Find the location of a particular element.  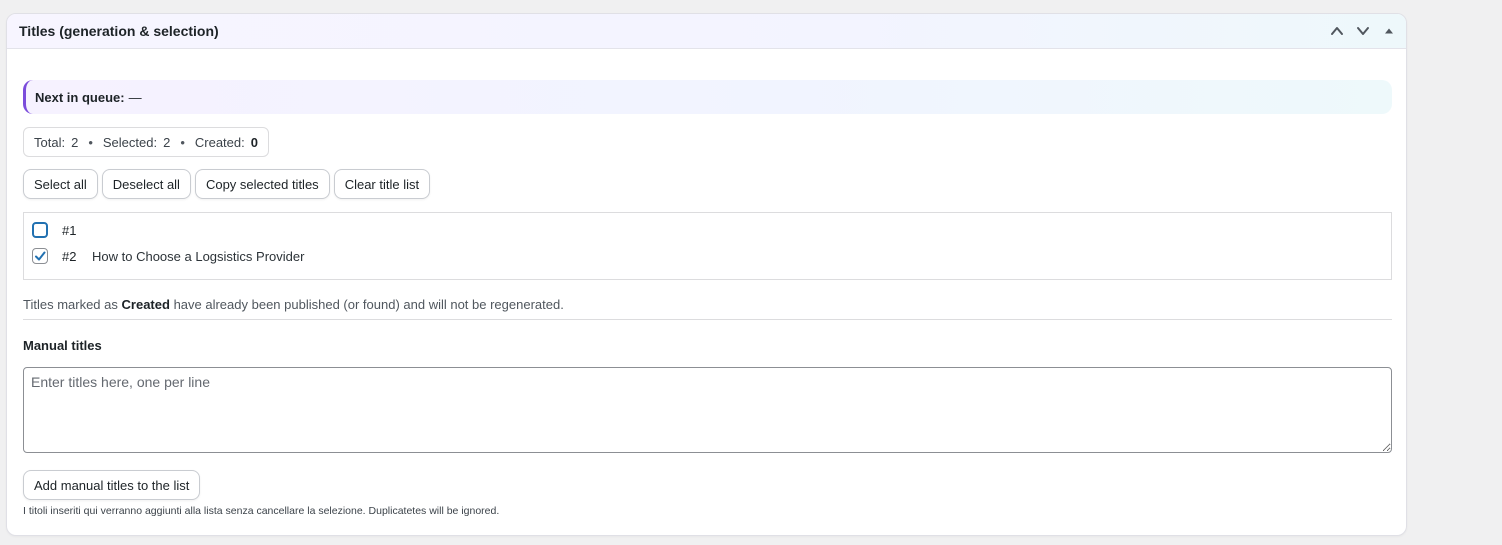

toggle-panel-icon is located at coordinates (1389, 31).